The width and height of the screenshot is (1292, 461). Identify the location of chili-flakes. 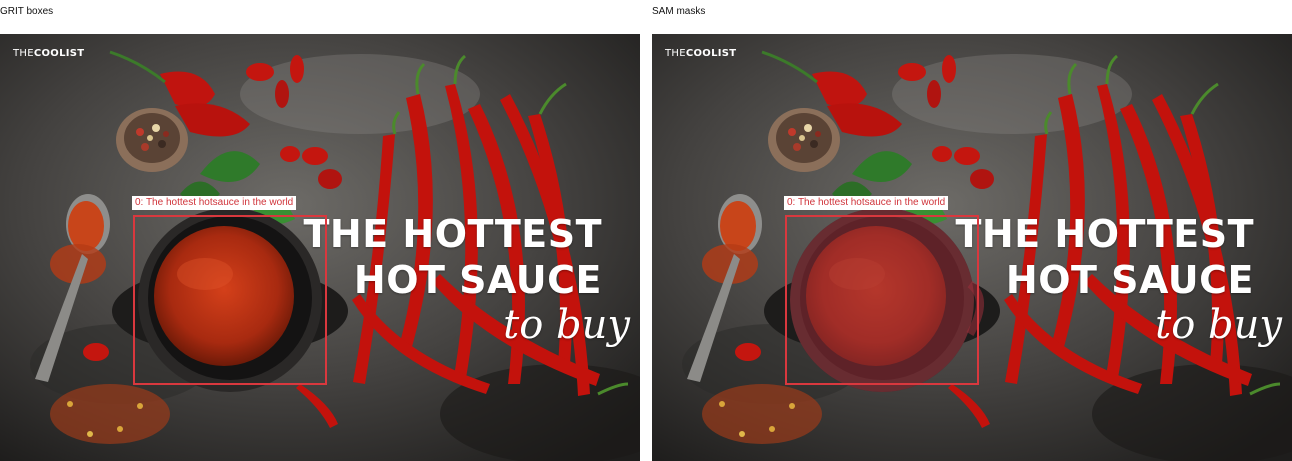
(110, 414).